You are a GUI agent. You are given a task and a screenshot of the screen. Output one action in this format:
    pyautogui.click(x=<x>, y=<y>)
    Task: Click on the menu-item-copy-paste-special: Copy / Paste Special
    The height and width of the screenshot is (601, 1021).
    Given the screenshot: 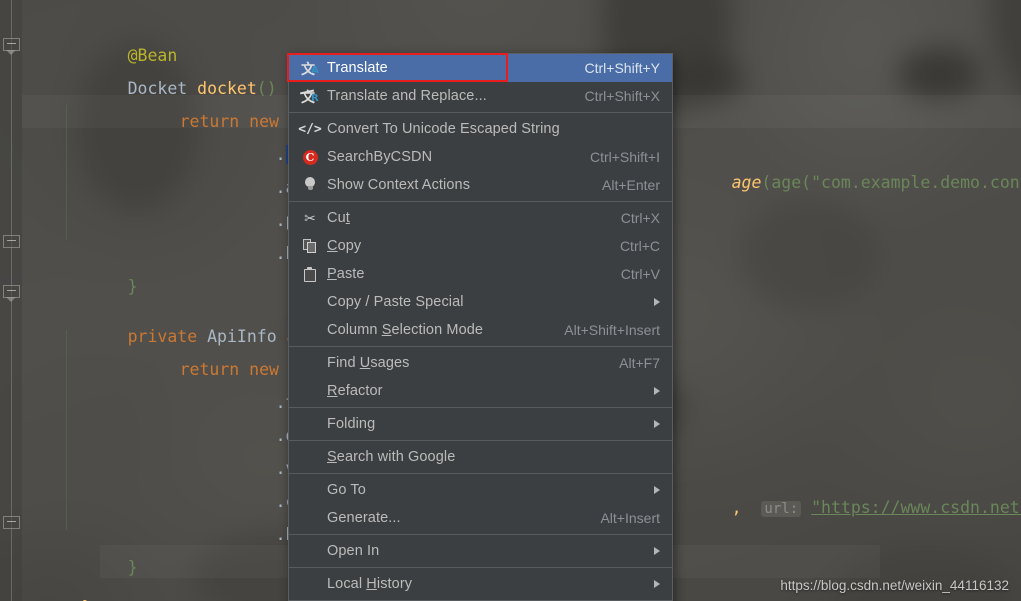 What is the action you would take?
    pyautogui.click(x=480, y=302)
    